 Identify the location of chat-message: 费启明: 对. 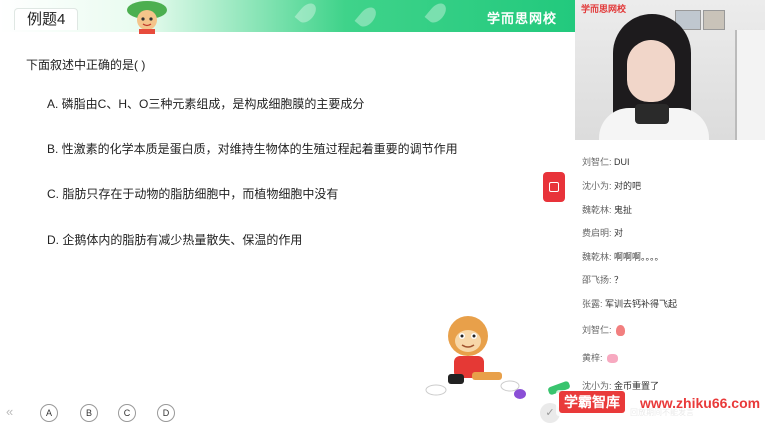
(602, 232).